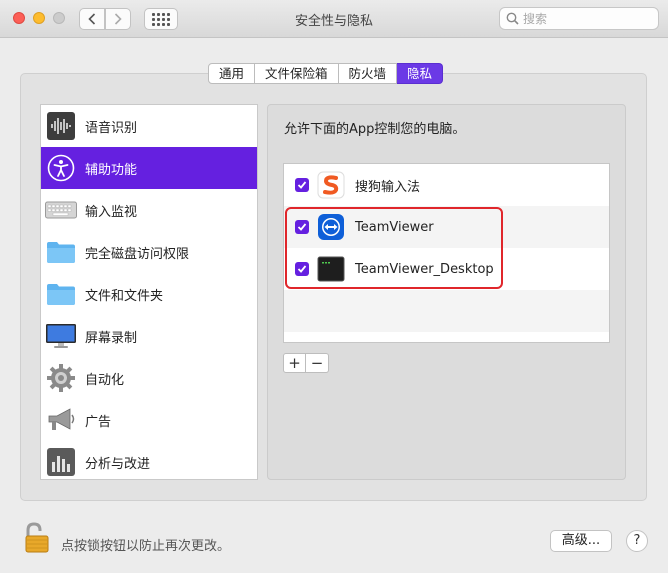 The width and height of the screenshot is (668, 573). What do you see at coordinates (149, 210) in the screenshot?
I see `sidebar-item-input-monitoring: 输入监视` at bounding box center [149, 210].